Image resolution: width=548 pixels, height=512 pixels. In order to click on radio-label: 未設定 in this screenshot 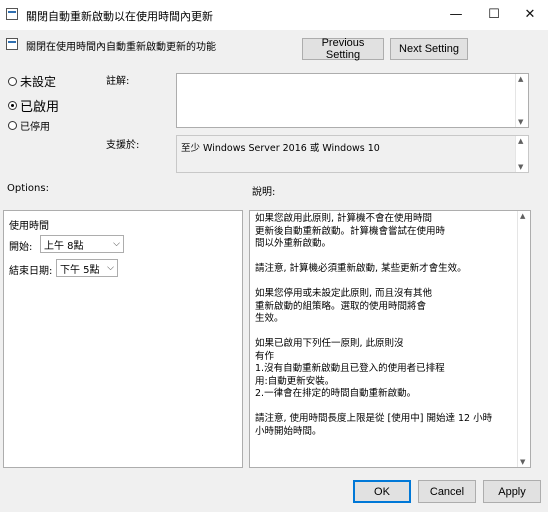, I will do `click(38, 82)`.